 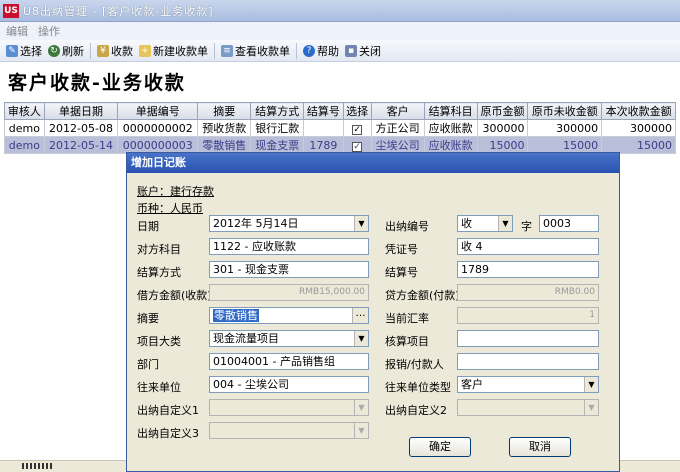 What do you see at coordinates (540, 447) in the screenshot?
I see `cancel-button: 取消` at bounding box center [540, 447].